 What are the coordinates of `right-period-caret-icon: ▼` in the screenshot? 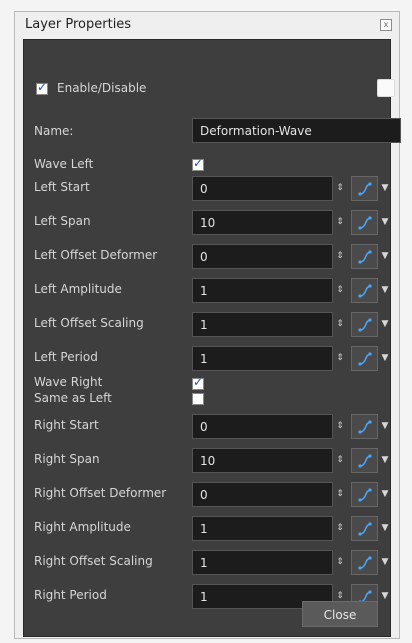 It's located at (385, 596).